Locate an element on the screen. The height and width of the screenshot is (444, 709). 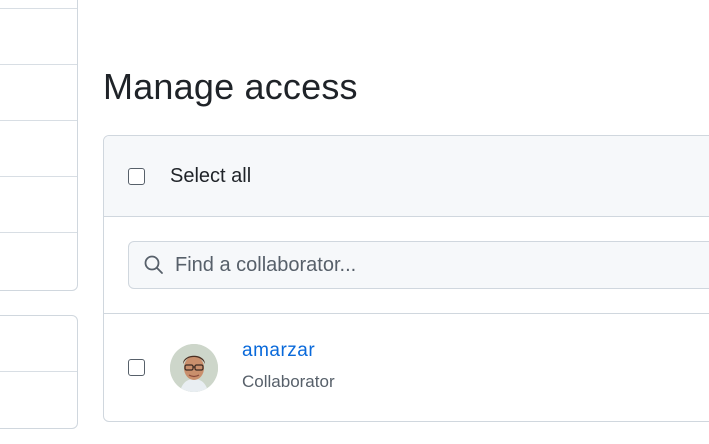
sidebar-secondary-card is located at coordinates (39, 372).